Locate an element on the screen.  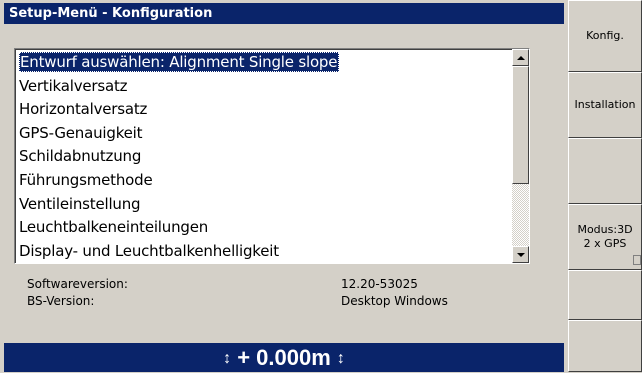
konfig-label: Konfig. is located at coordinates (605, 35).